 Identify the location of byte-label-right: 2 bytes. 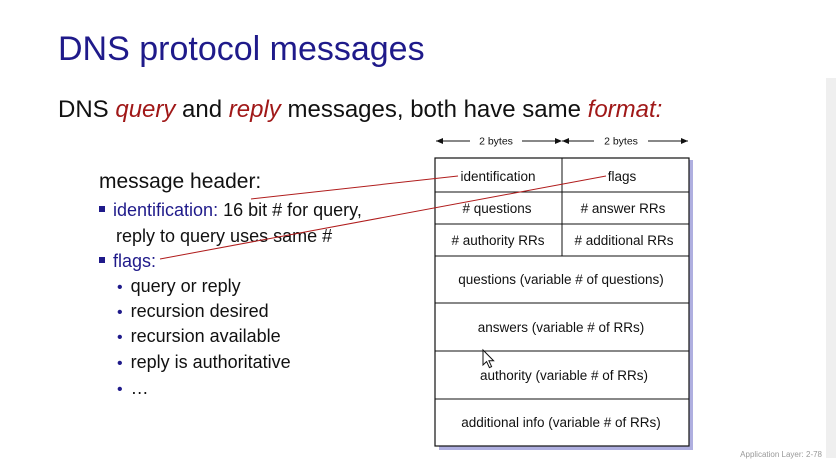
(621, 142).